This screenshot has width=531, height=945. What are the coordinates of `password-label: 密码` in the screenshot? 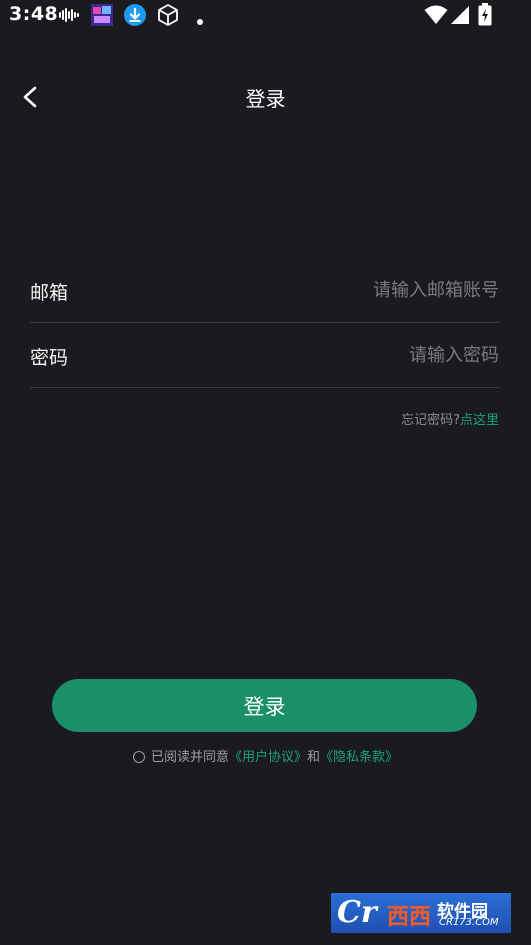 It's located at (49, 358).